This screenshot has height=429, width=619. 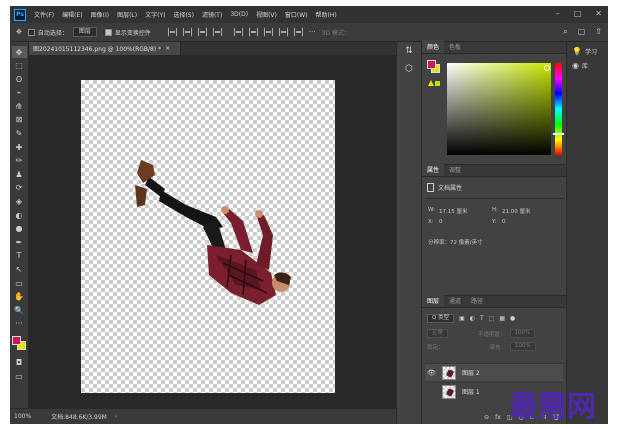 I want to click on layer-name: 图层 1, so click(x=471, y=391).